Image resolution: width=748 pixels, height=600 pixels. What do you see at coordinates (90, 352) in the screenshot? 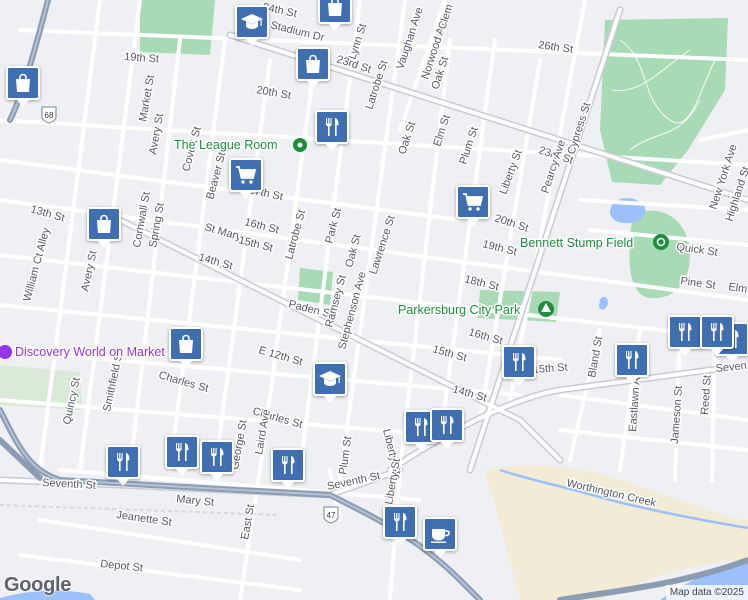
I see `svg-text: Discovery World on Market` at bounding box center [90, 352].